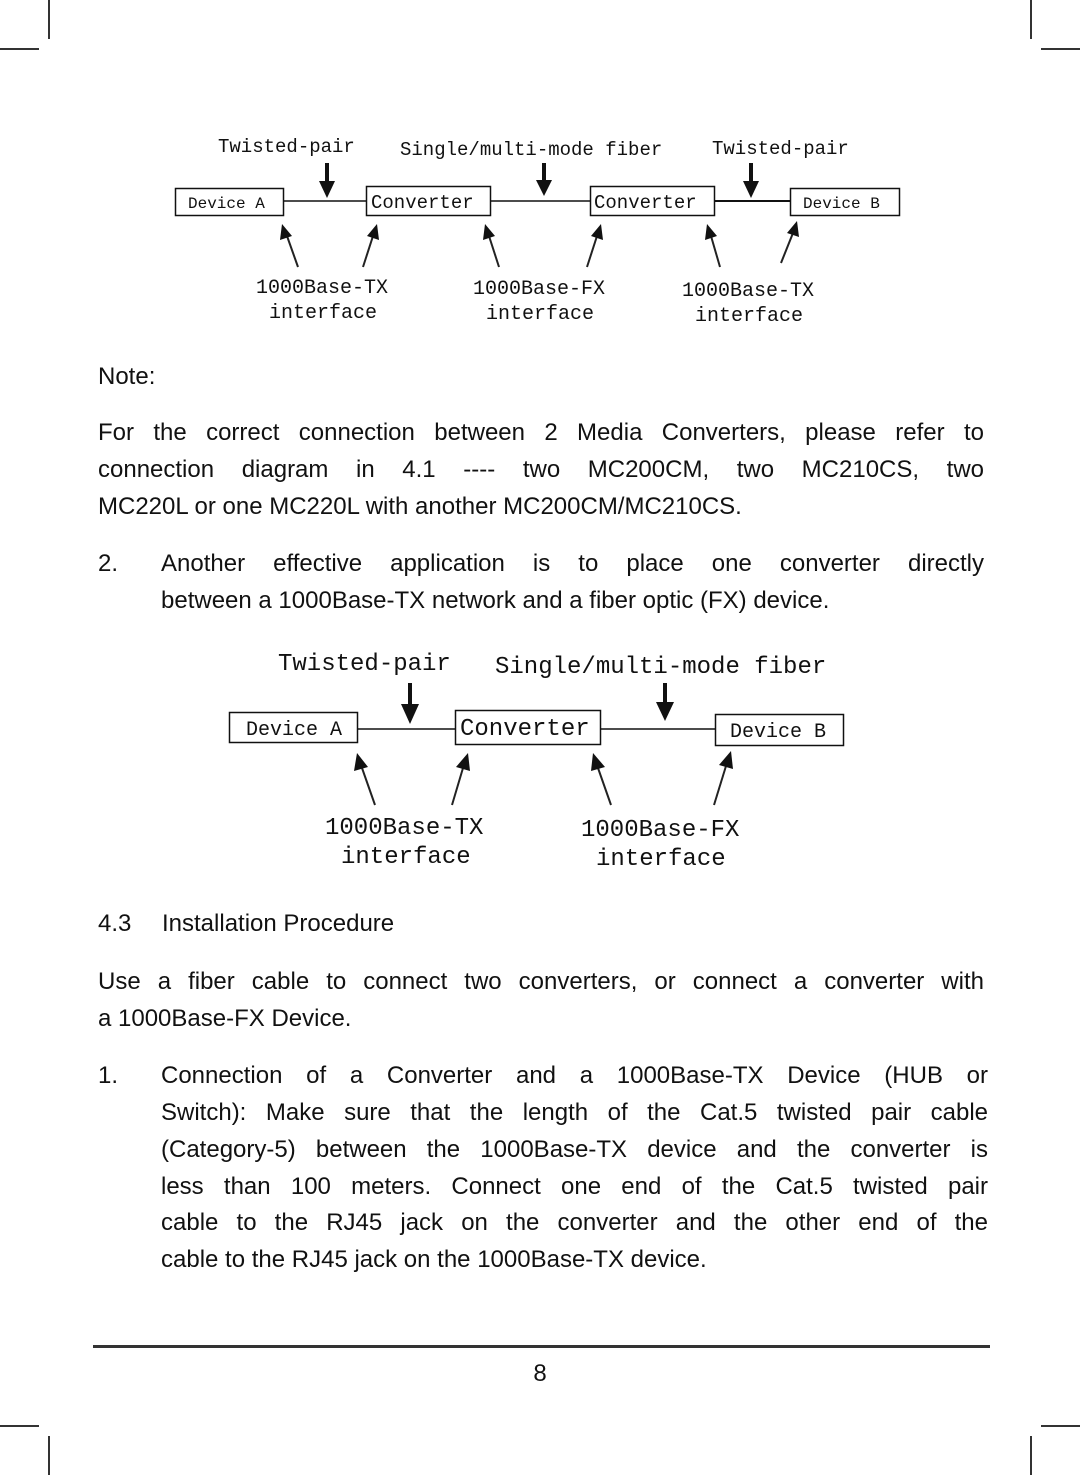  Describe the element at coordinates (108, 563) in the screenshot. I see `list-item-number: 2.` at that location.